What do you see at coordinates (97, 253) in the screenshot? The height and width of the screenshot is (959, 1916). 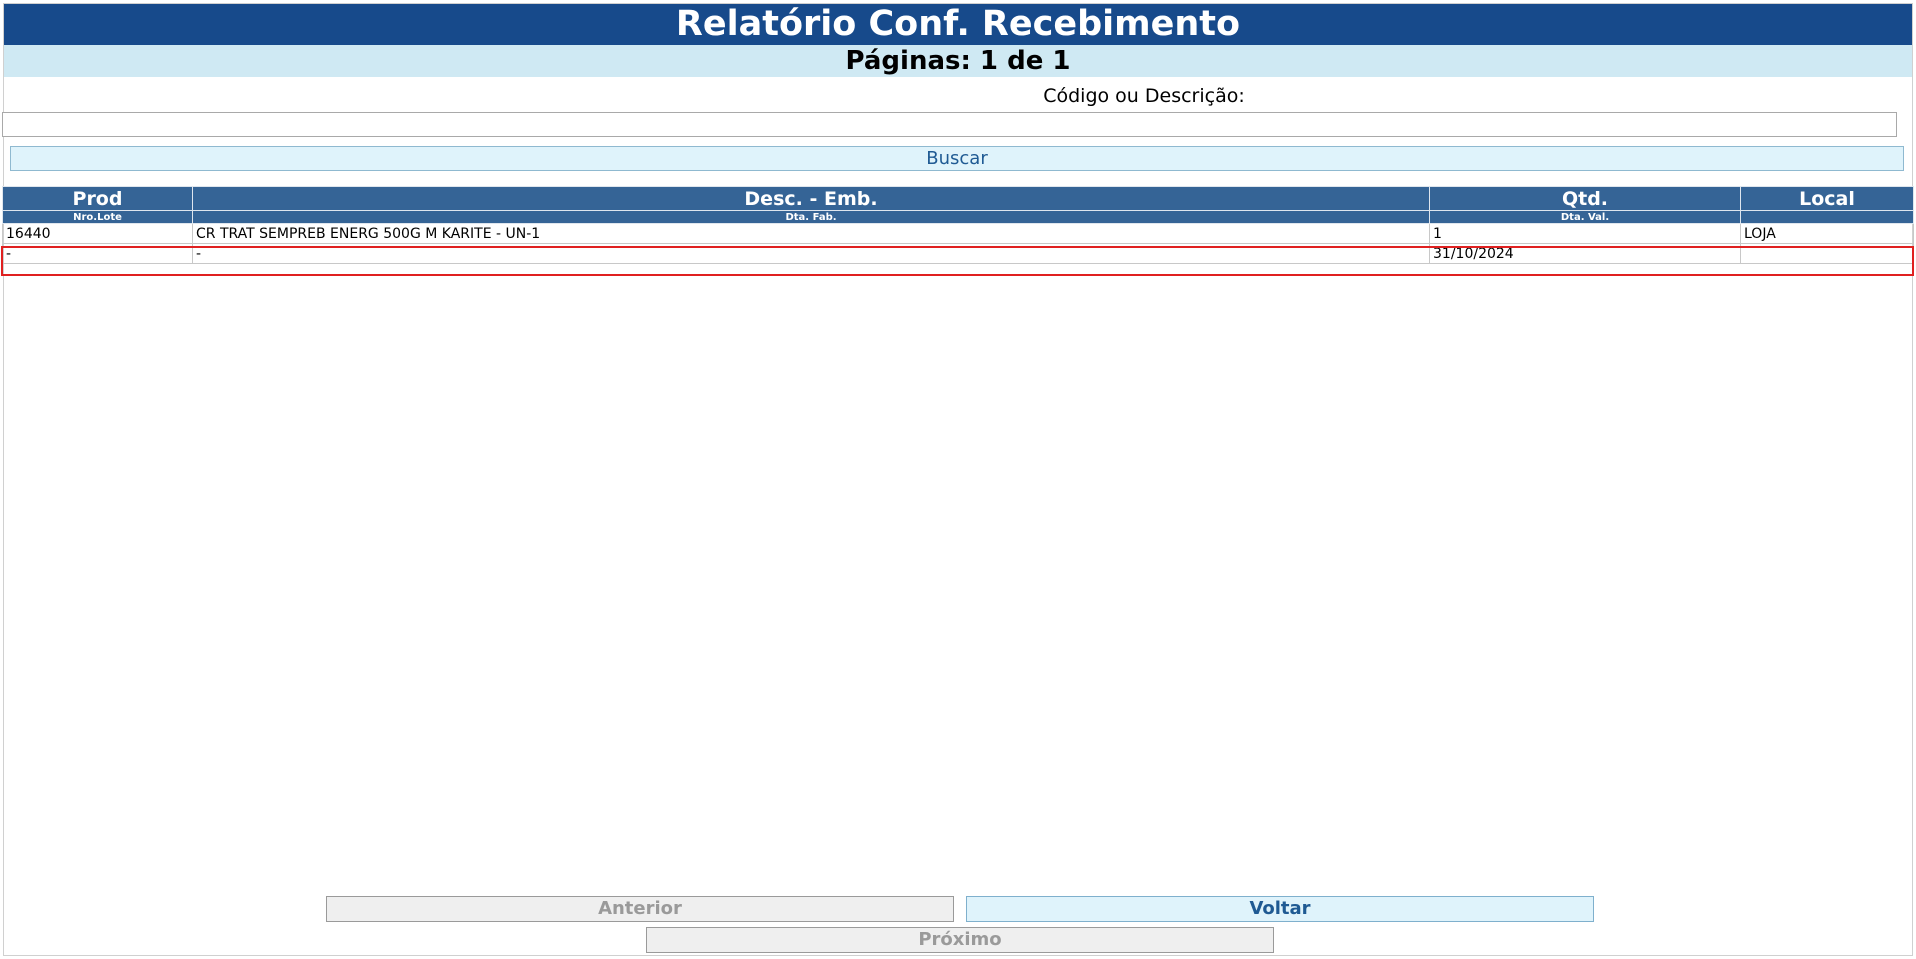 I see `cell-lote: -` at bounding box center [97, 253].